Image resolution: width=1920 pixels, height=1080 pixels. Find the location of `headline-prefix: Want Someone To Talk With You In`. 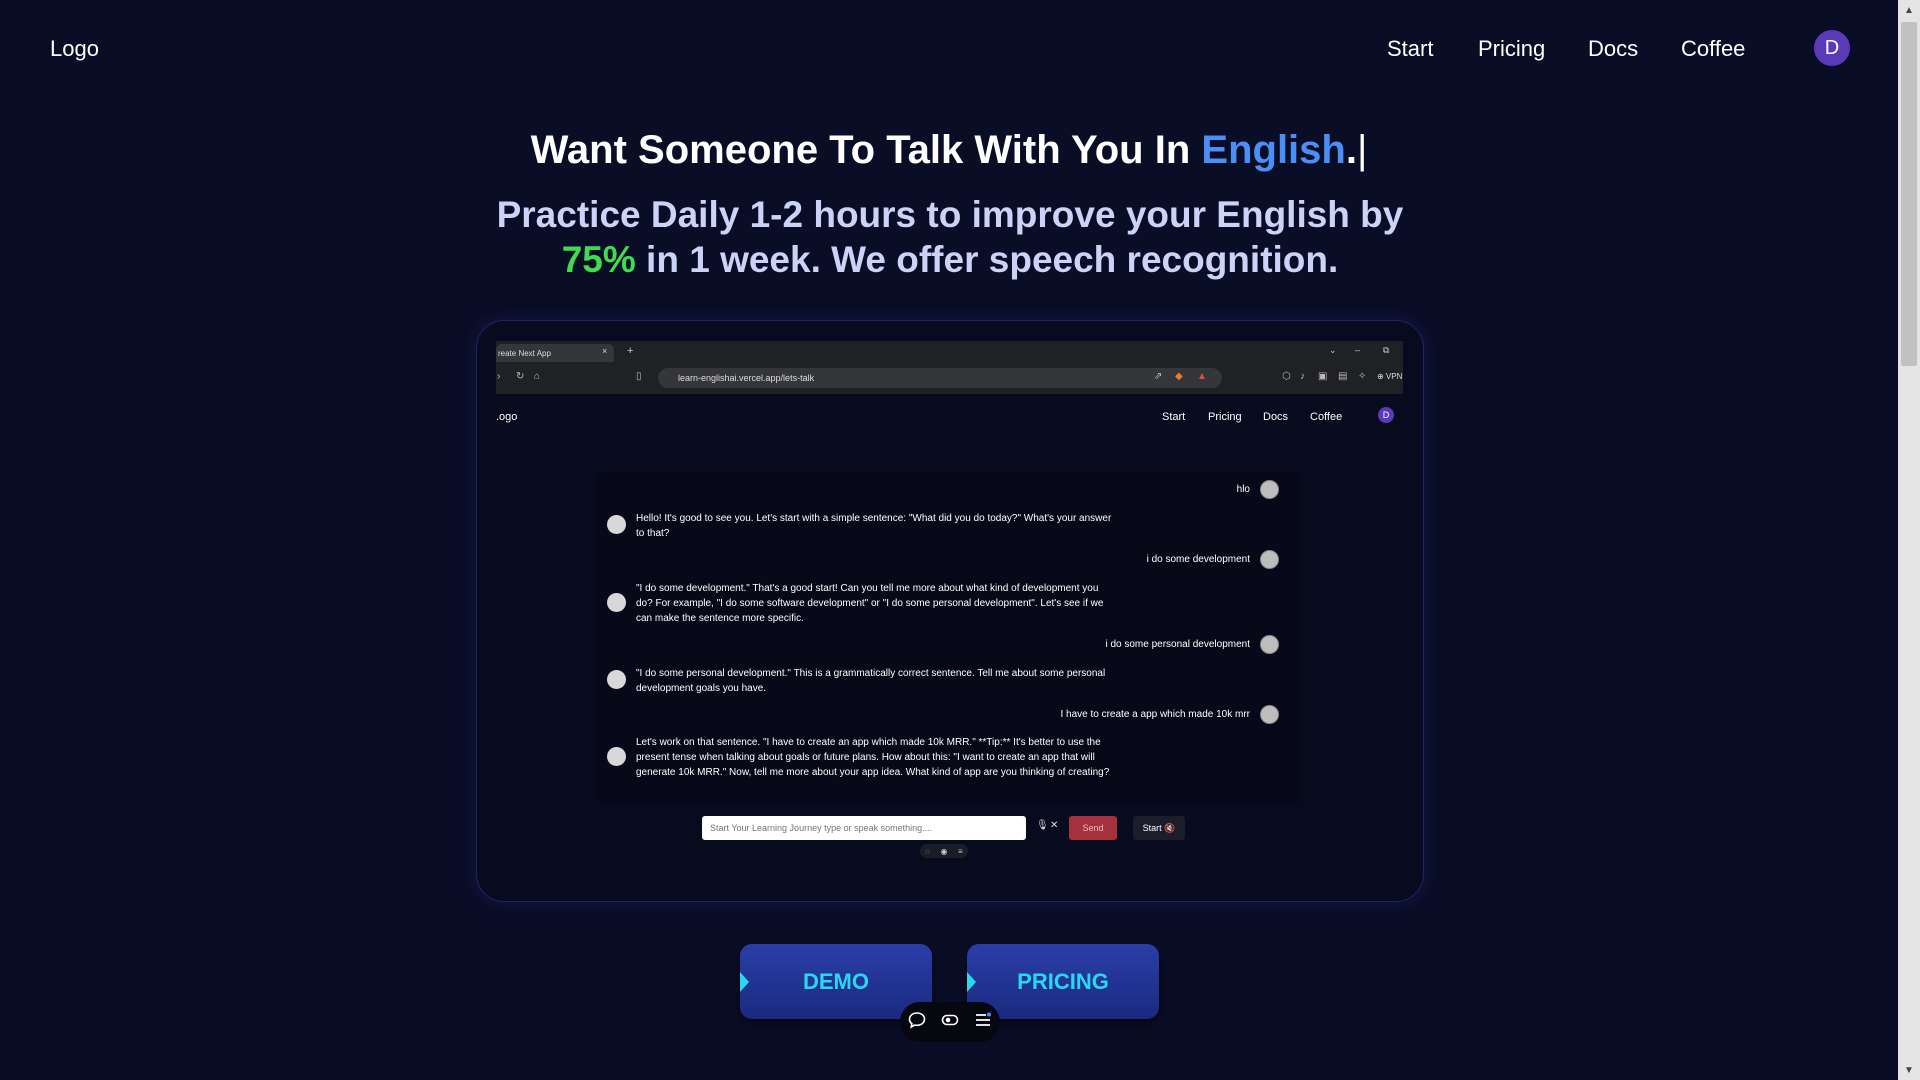

headline-prefix: Want Someone To Talk With You In is located at coordinates (866, 150).